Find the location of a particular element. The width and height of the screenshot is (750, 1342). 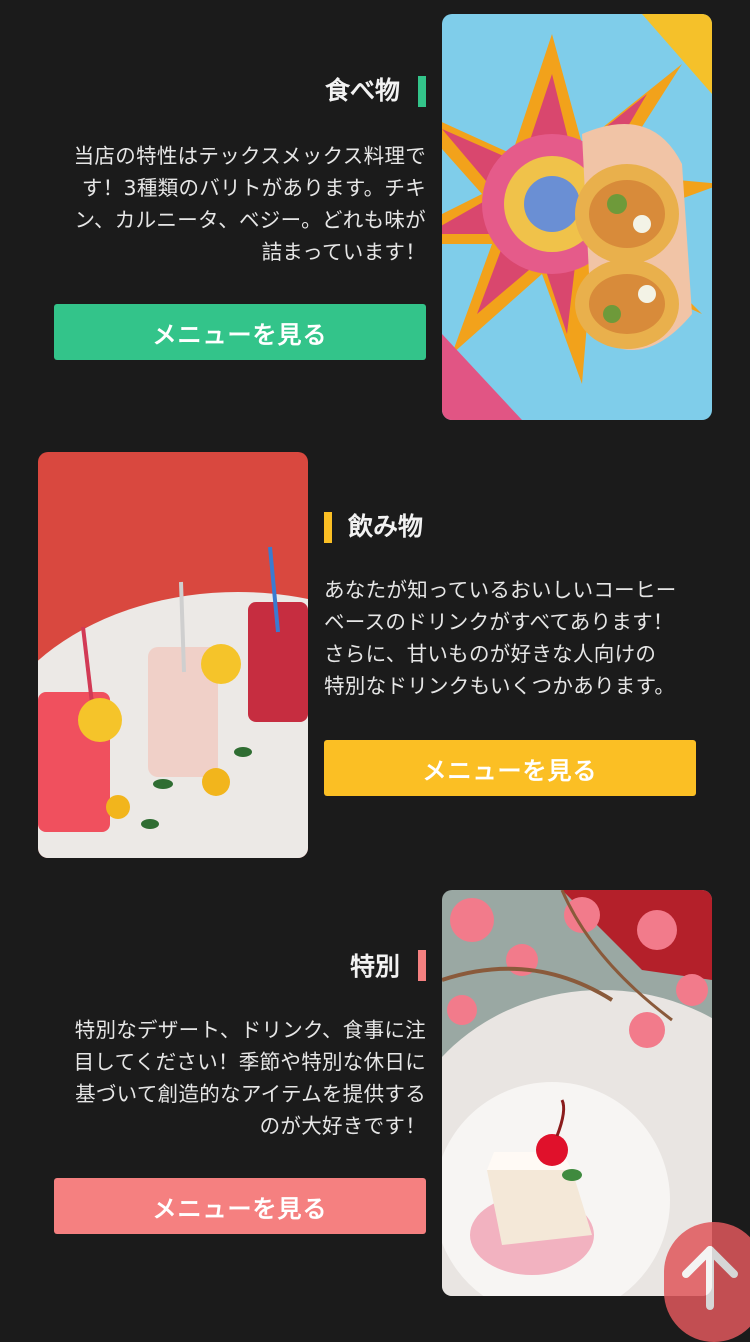

burrito-photo is located at coordinates (577, 217).